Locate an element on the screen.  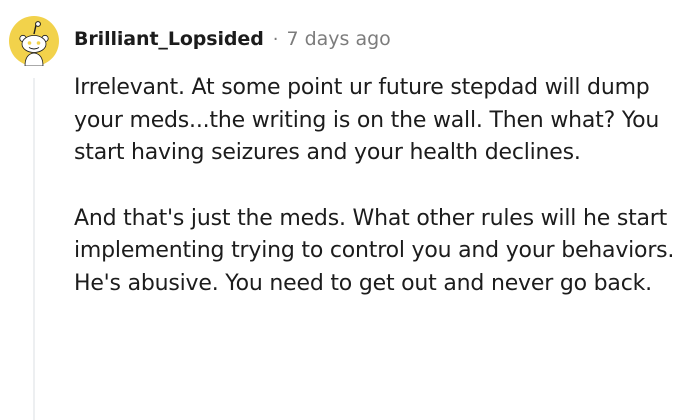
comment-meta: Brilliant_Lopsided · 7 days ago is located at coordinates (232, 39).